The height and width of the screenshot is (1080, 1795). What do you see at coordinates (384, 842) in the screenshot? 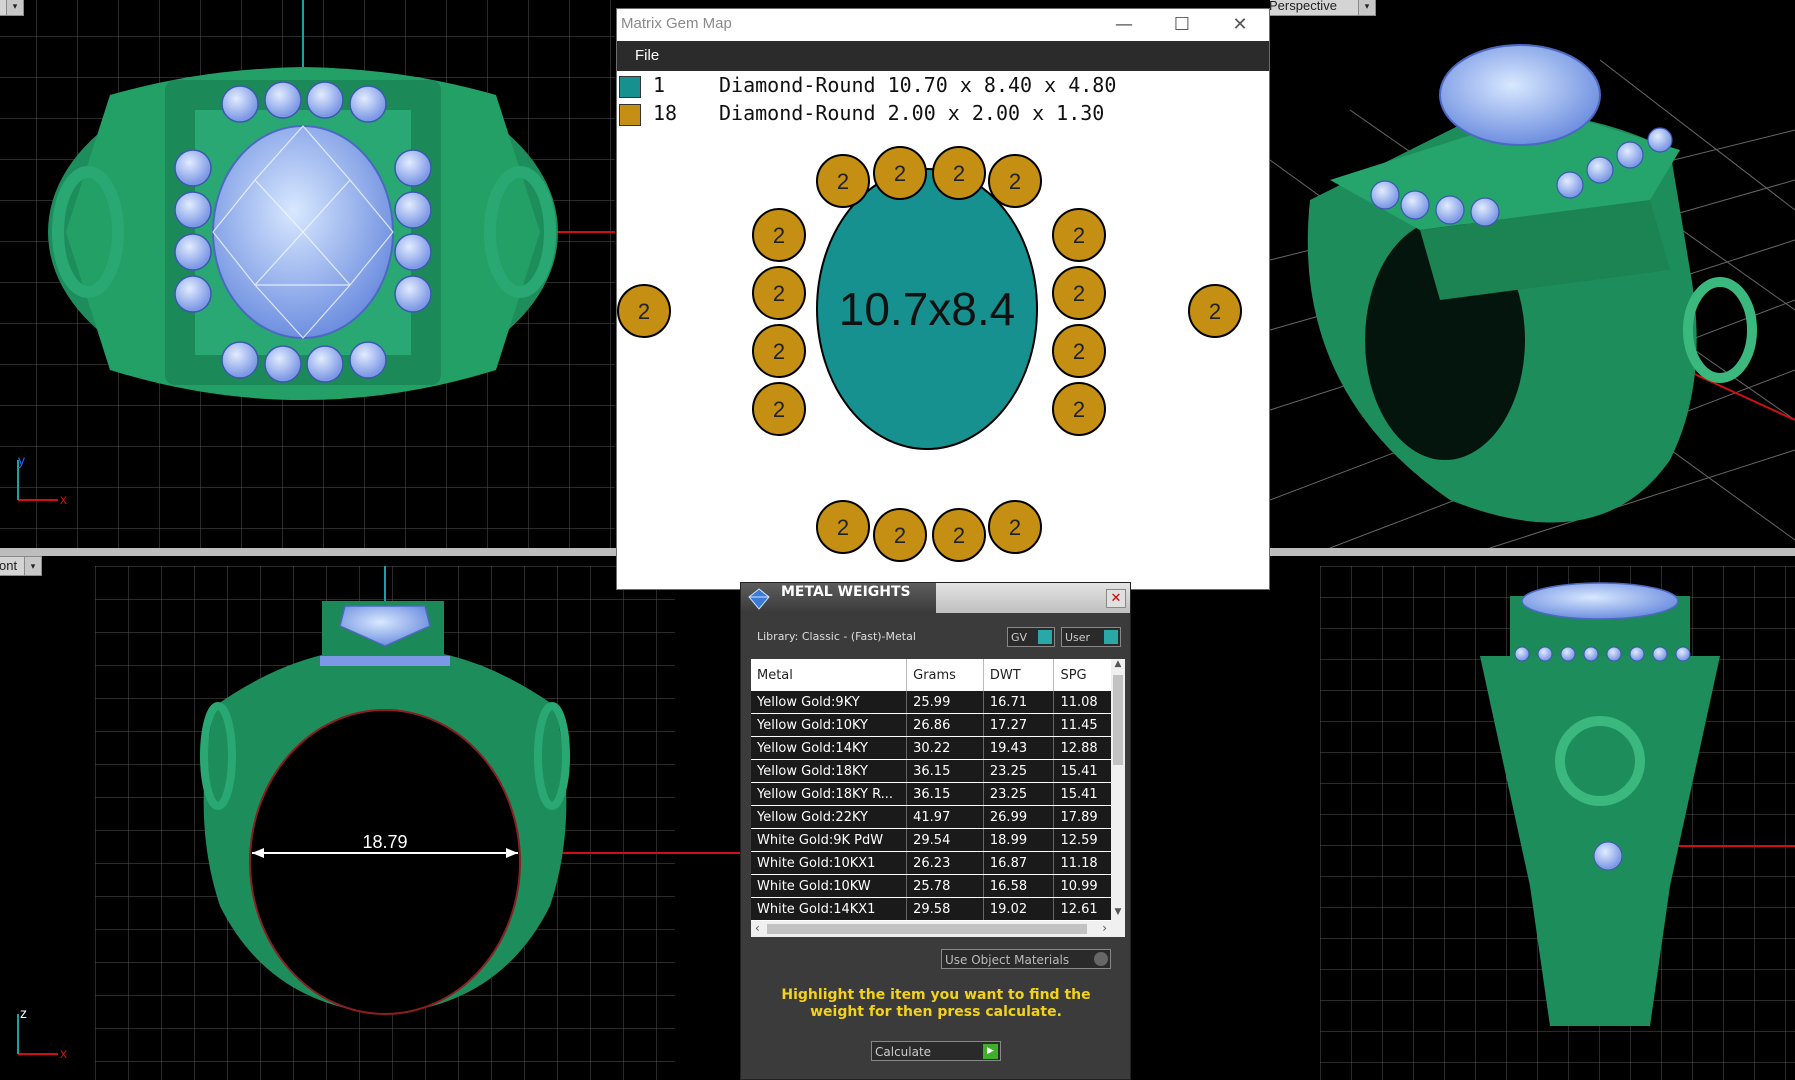
I see `ring-size-dimension: 18.79` at bounding box center [384, 842].